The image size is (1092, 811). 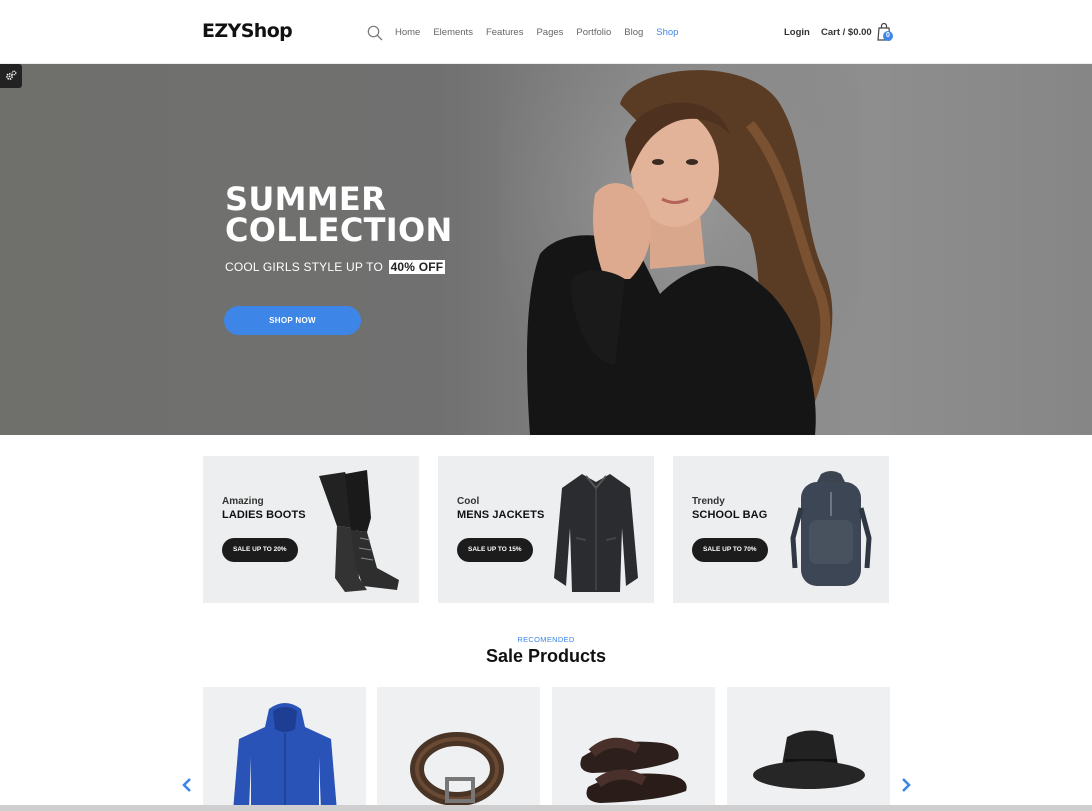 What do you see at coordinates (453, 32) in the screenshot?
I see `nav-elements: Elements` at bounding box center [453, 32].